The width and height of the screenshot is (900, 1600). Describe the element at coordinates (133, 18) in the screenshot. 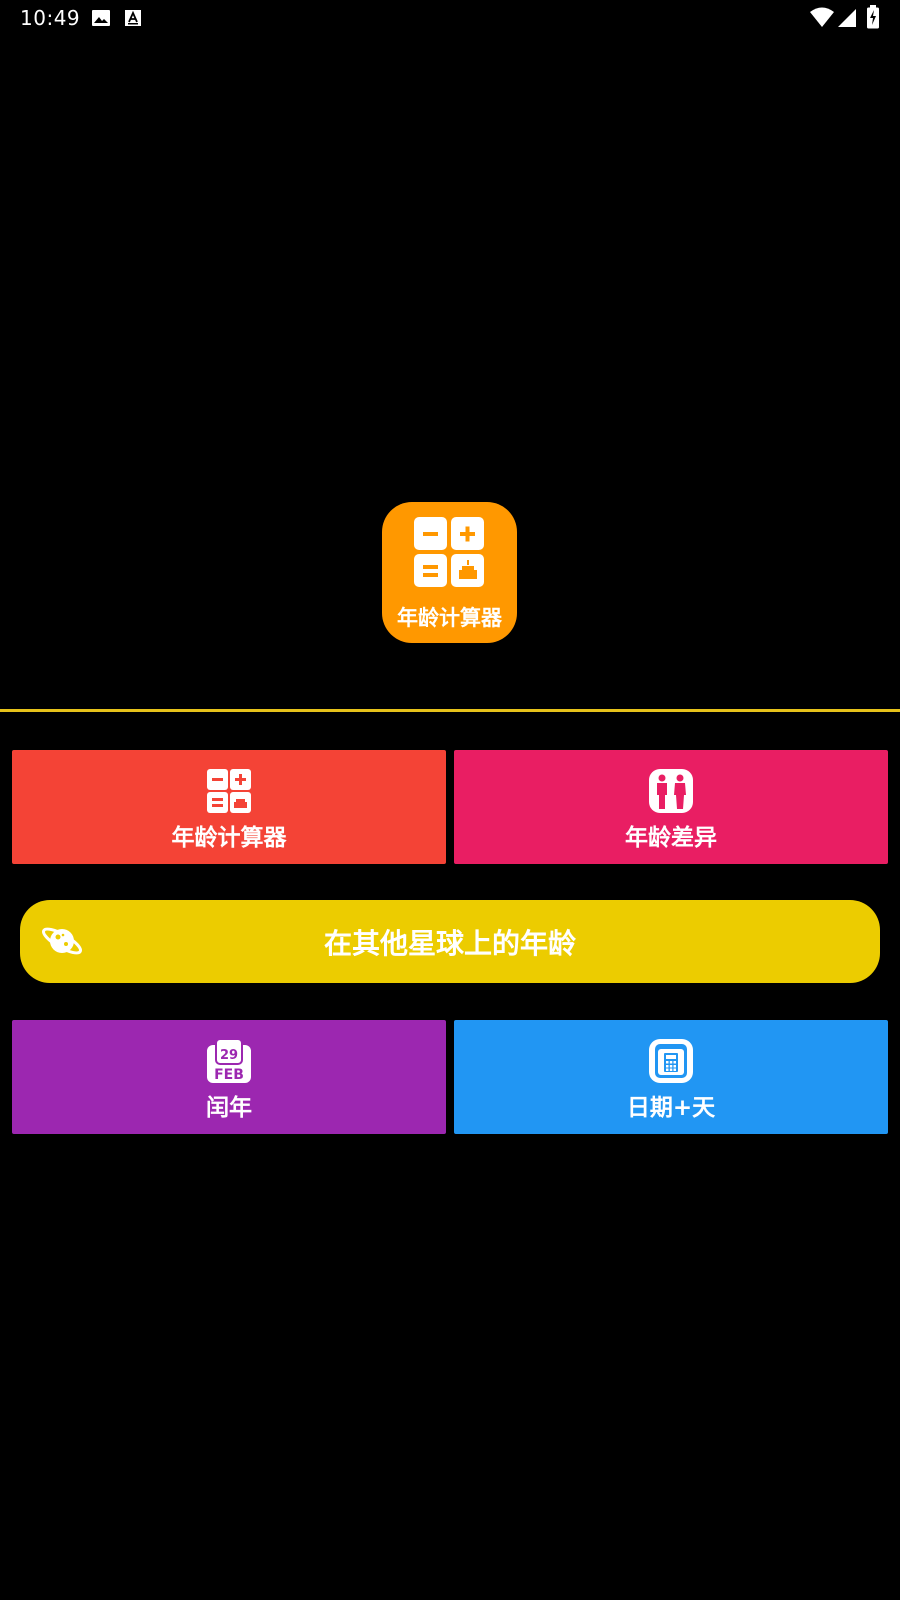

I see `a-notification-icon` at that location.